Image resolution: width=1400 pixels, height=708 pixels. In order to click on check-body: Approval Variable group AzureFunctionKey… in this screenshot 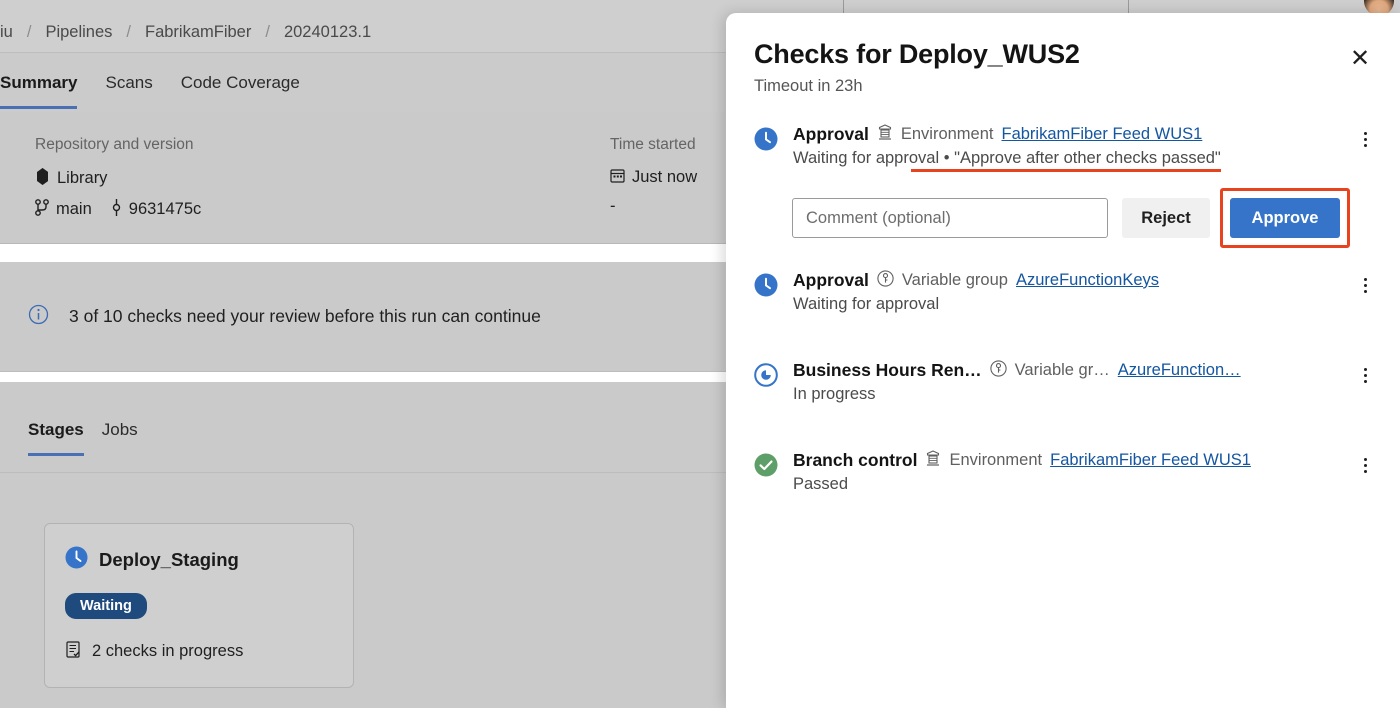, I will do `click(1082, 292)`.